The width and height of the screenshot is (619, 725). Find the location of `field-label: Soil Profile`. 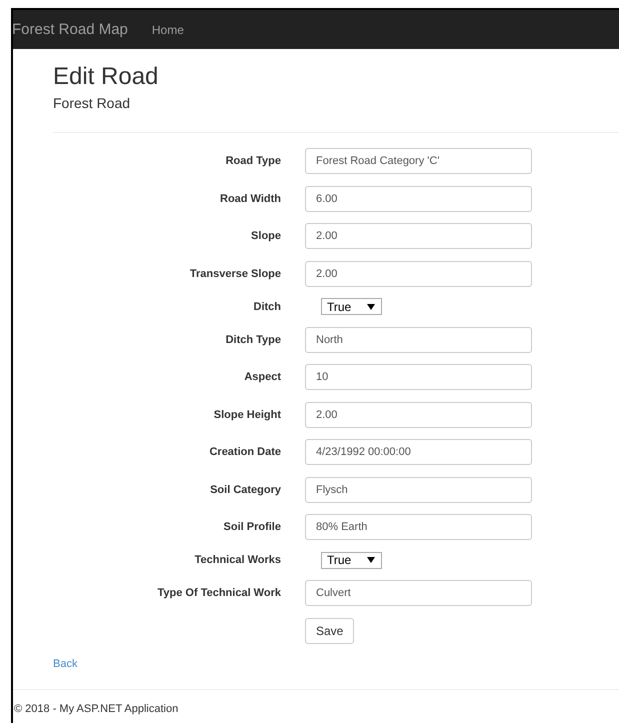

field-label: Soil Profile is located at coordinates (251, 527).